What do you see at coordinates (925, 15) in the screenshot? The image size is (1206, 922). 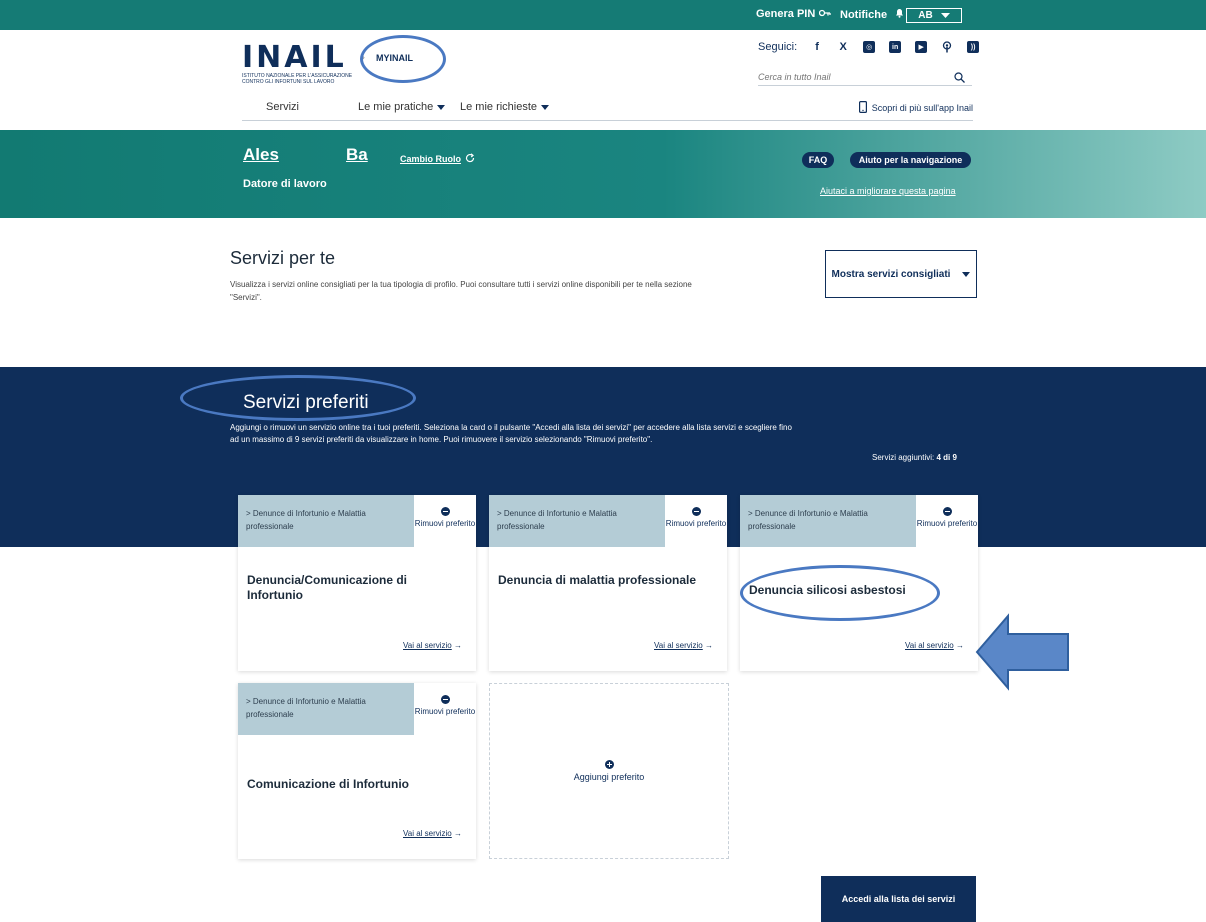 I see `user-initials: AB` at bounding box center [925, 15].